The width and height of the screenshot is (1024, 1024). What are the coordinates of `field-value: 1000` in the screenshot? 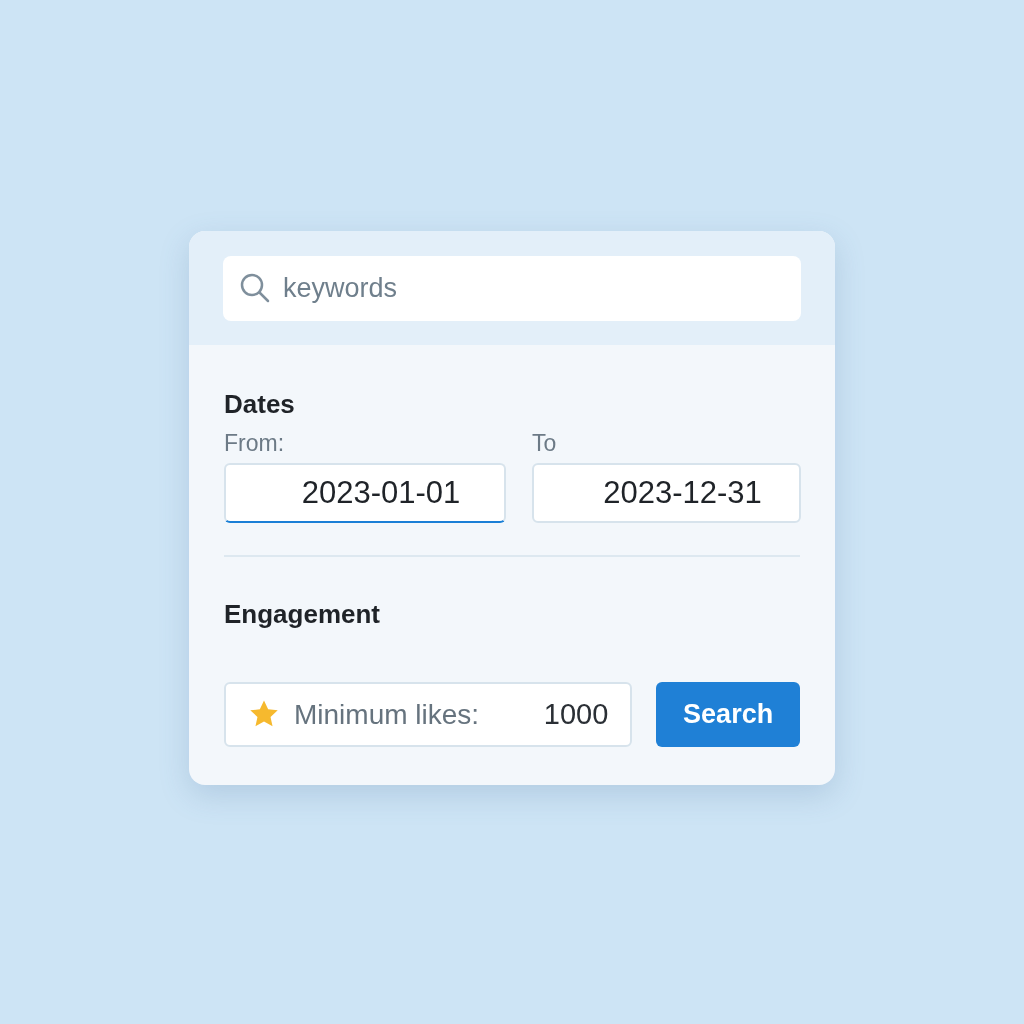 It's located at (576, 714).